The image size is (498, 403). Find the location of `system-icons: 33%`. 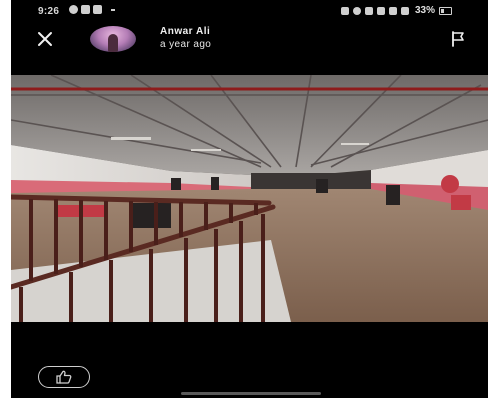

system-icons: 33% is located at coordinates (396, 10).